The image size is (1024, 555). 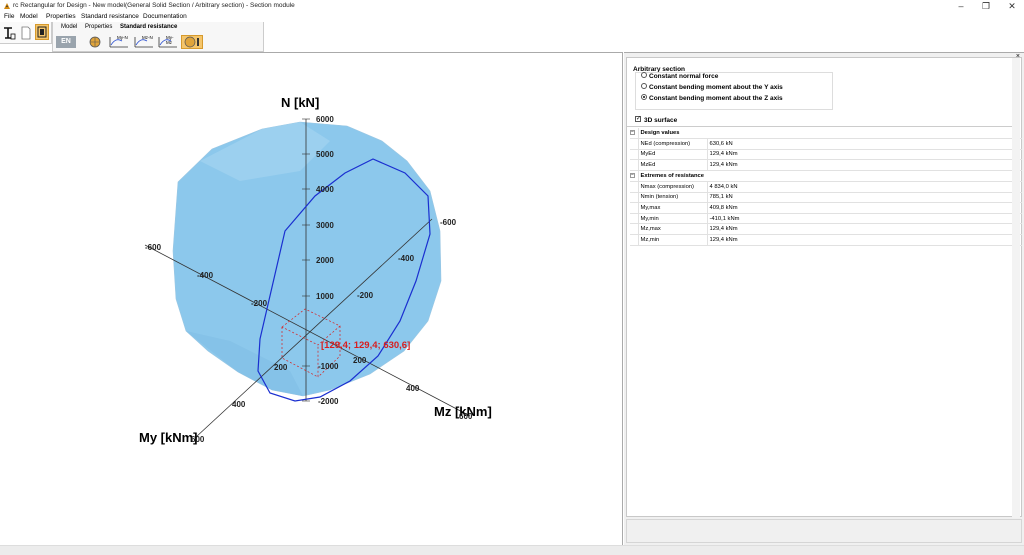 I want to click on table-row: Mz,min 129,4 kNm, so click(x=826, y=240).